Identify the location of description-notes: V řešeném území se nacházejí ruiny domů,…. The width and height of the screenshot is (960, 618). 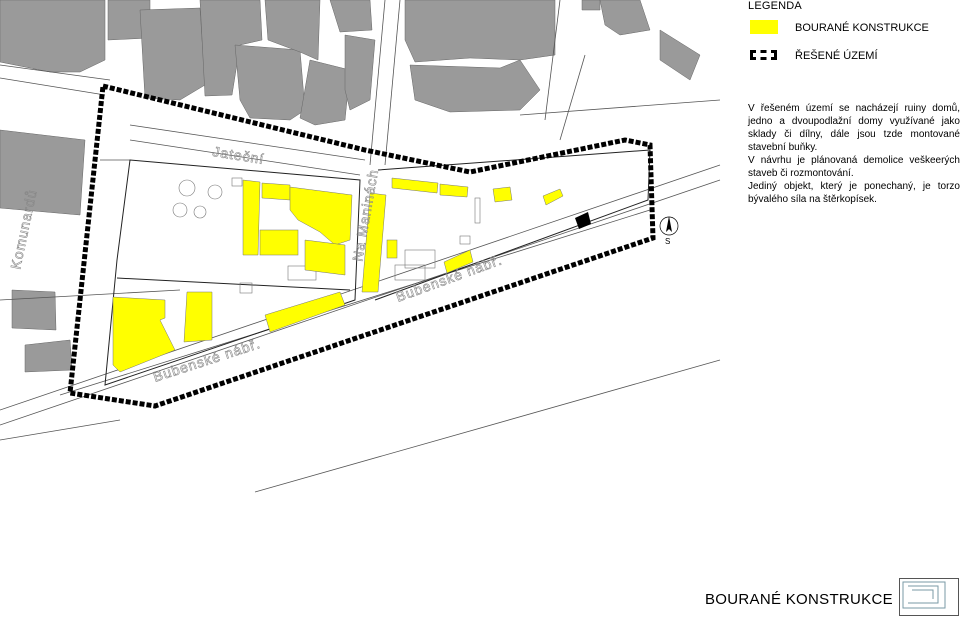
(854, 154).